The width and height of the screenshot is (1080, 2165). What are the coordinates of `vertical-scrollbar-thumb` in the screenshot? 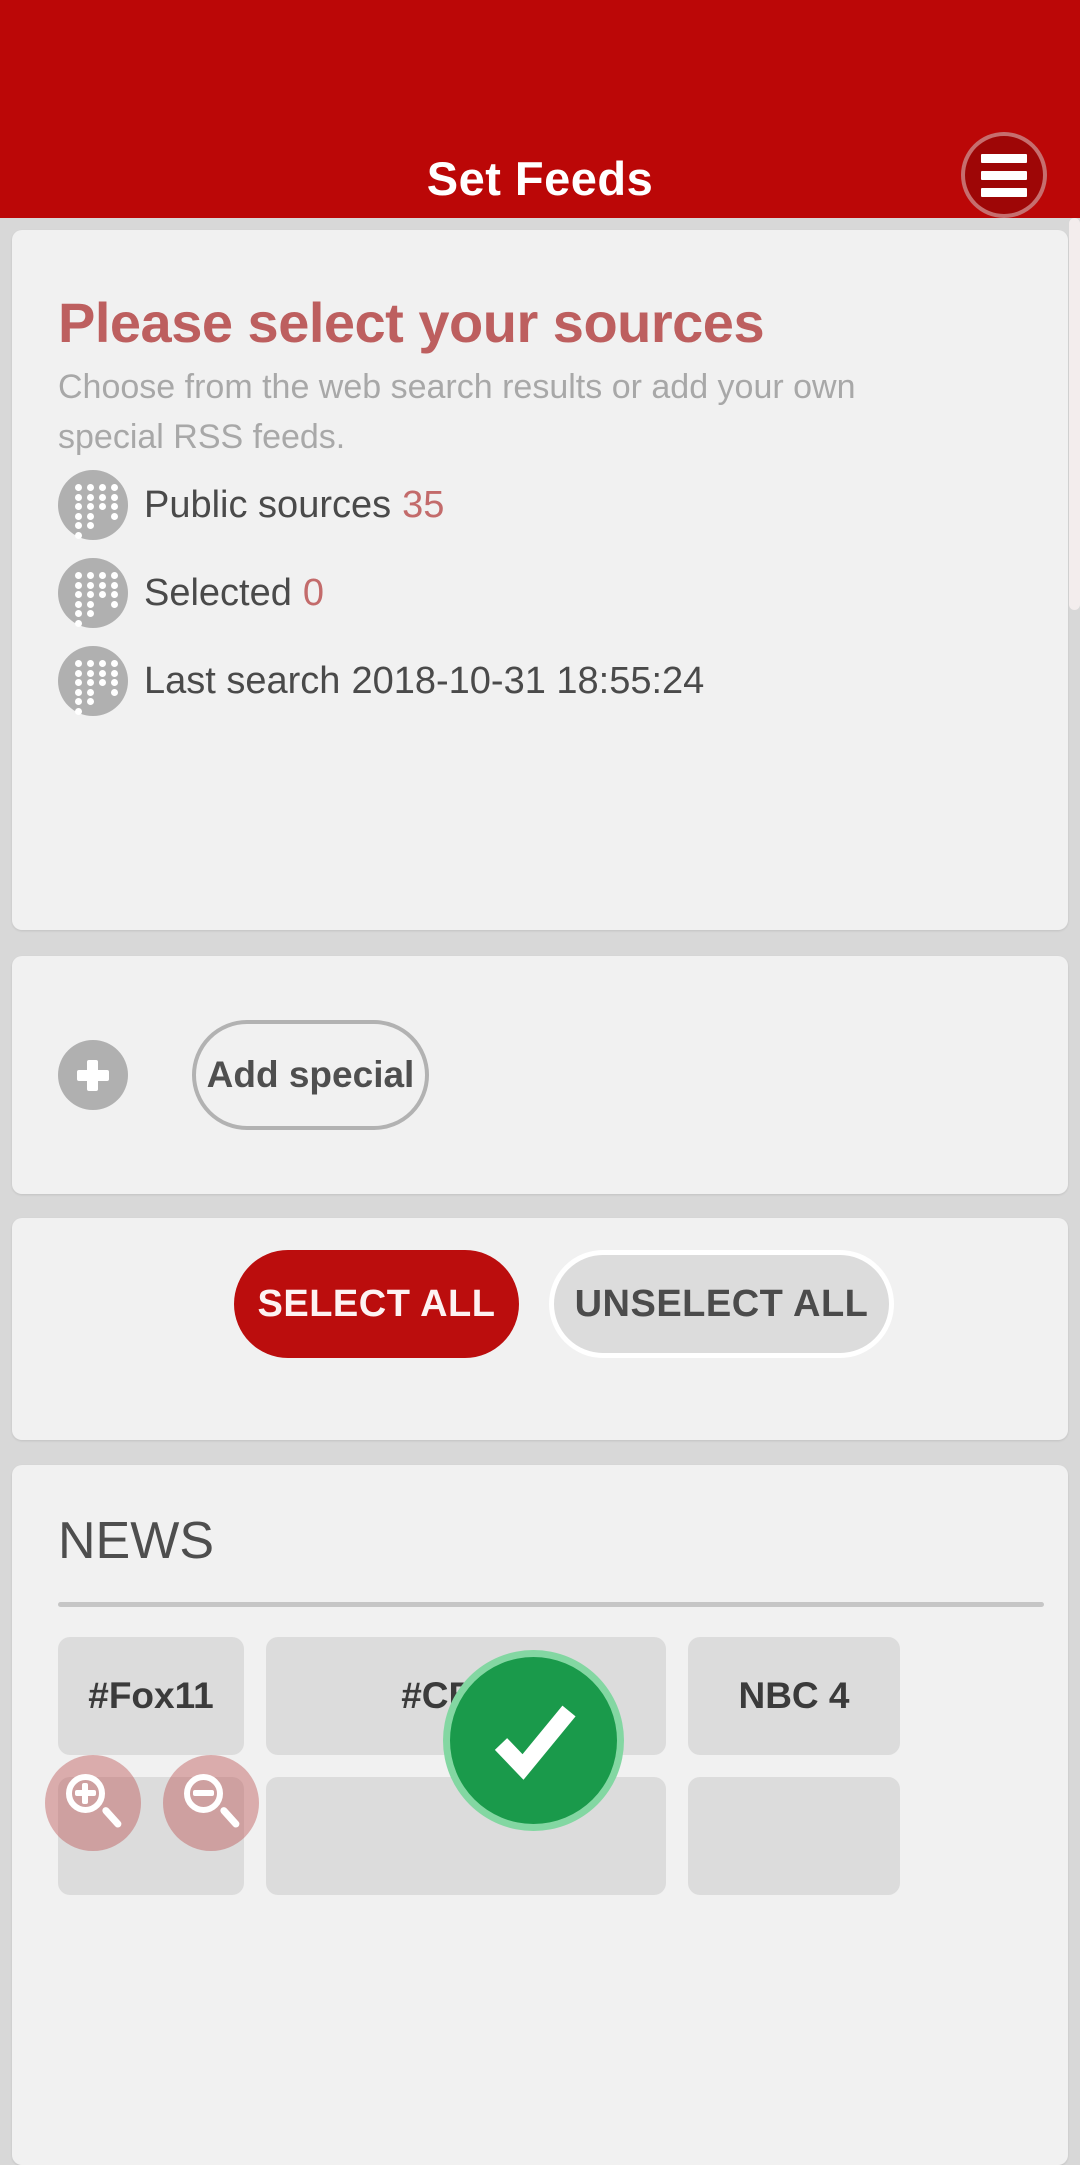 It's located at (1074, 414).